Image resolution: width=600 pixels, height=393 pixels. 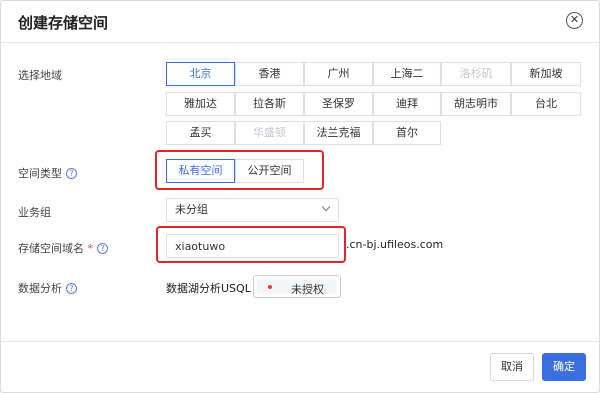 What do you see at coordinates (269, 104) in the screenshot?
I see `region-option-lagos: 拉各斯` at bounding box center [269, 104].